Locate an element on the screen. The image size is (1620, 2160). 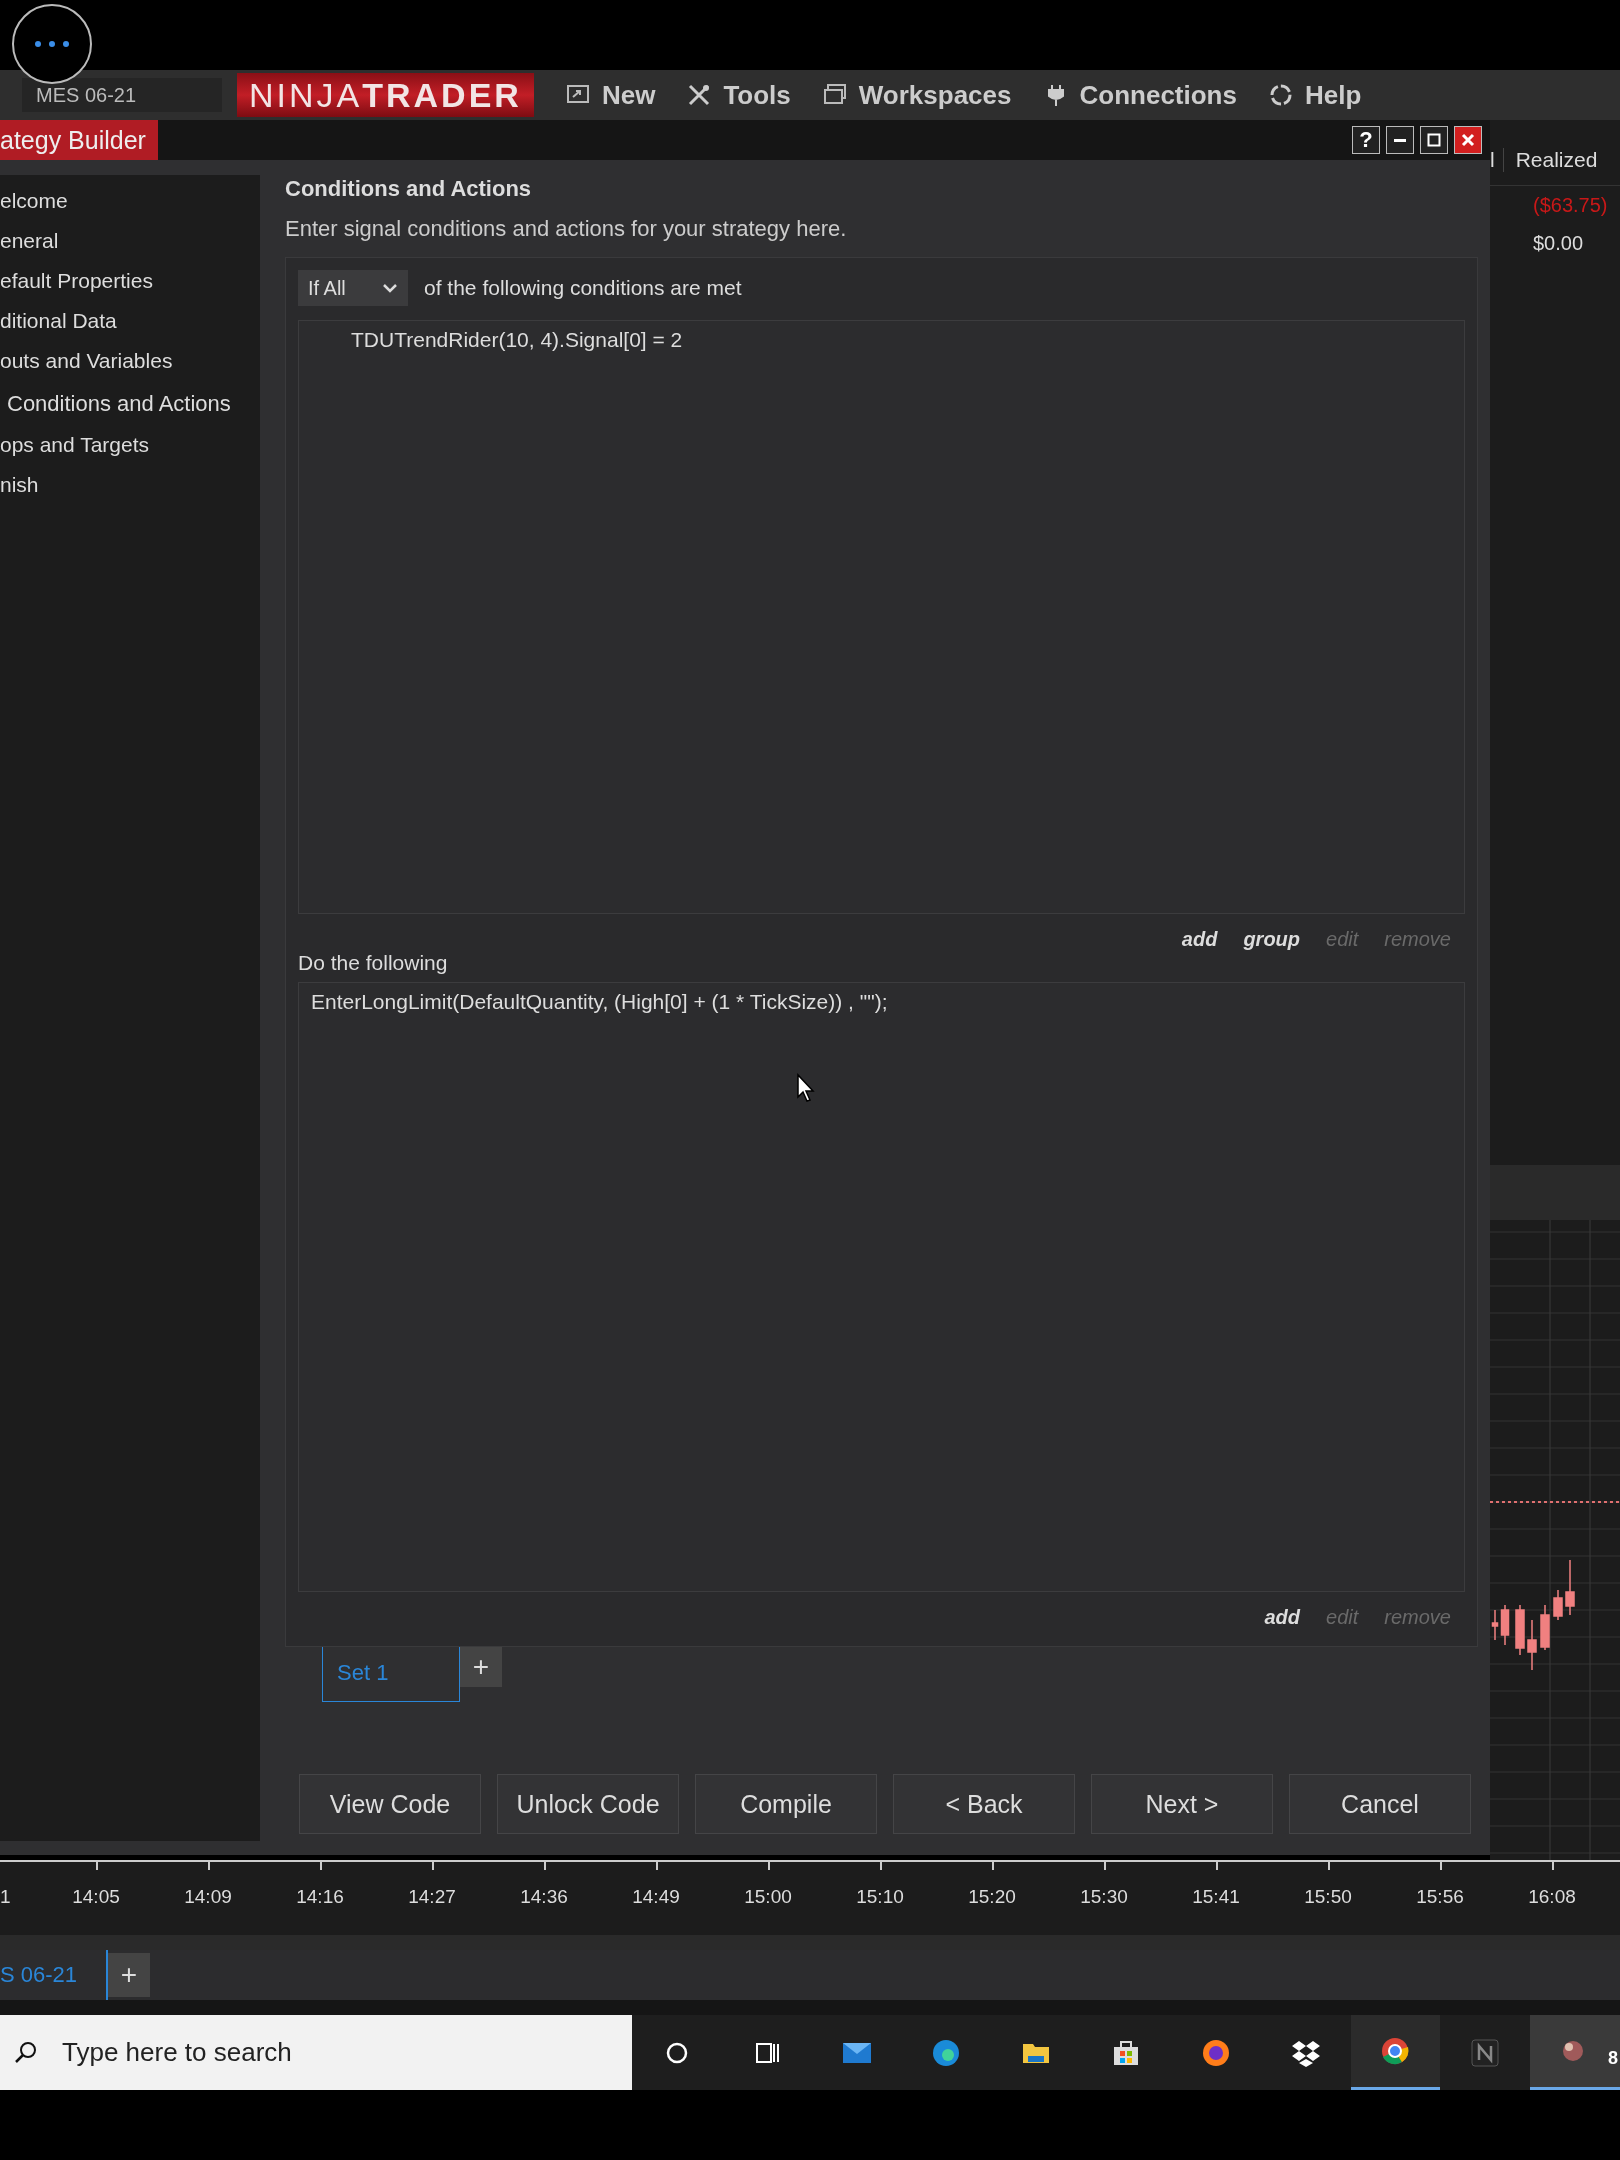
close-icon is located at coordinates (1468, 140).